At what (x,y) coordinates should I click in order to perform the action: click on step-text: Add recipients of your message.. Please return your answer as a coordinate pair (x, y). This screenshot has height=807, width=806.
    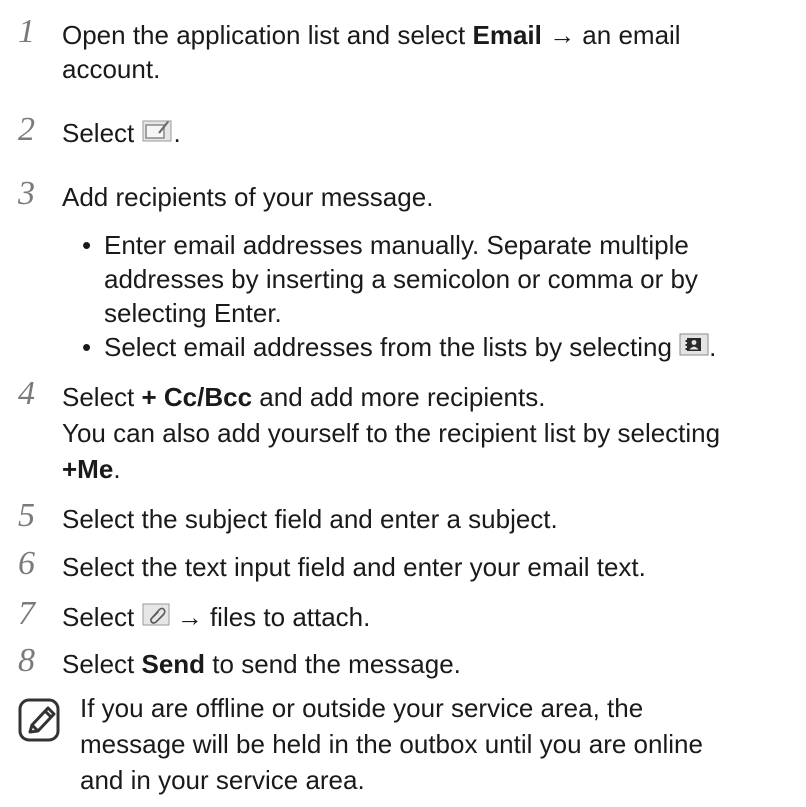
    Looking at the image, I should click on (248, 197).